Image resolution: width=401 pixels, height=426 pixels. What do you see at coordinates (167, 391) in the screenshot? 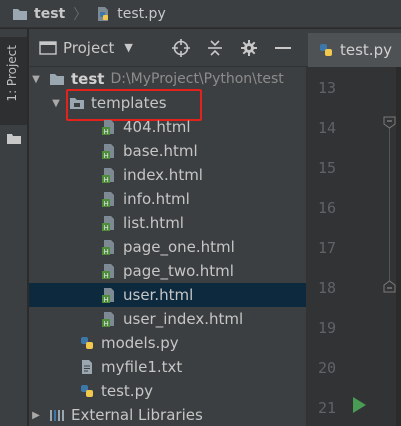
I see `tree-file-test-py: test.py` at bounding box center [167, 391].